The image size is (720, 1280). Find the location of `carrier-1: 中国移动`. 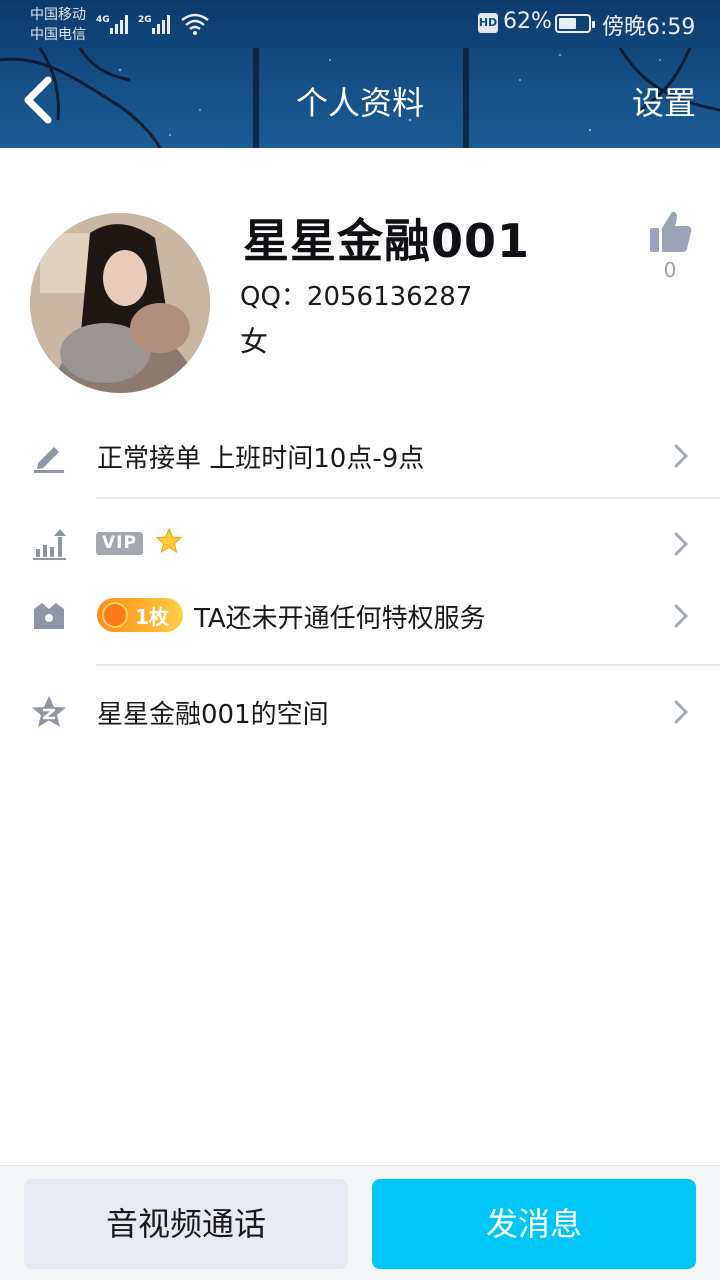

carrier-1: 中国移动 is located at coordinates (58, 15).